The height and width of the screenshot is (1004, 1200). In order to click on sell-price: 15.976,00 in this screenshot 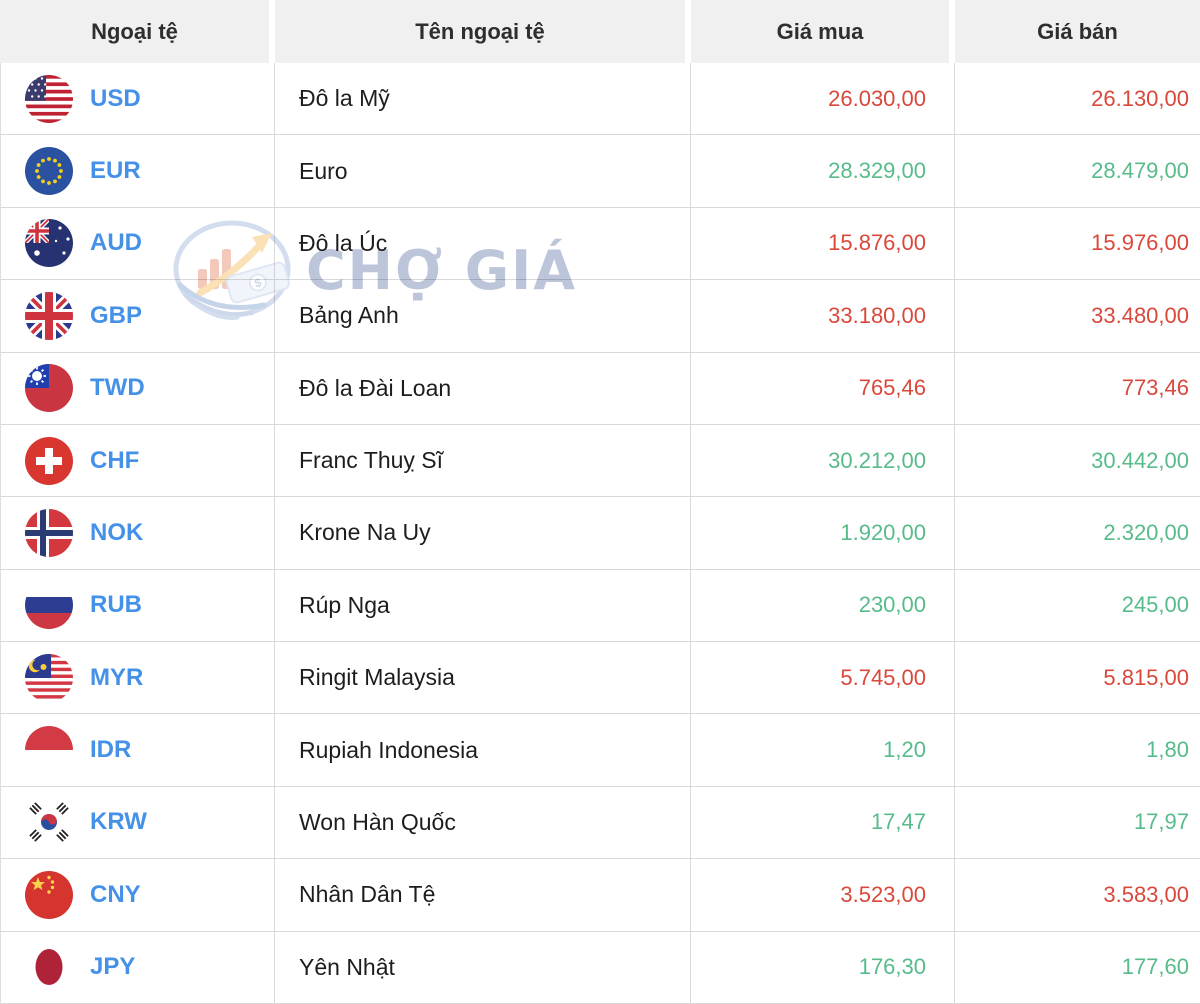, I will do `click(1140, 243)`.